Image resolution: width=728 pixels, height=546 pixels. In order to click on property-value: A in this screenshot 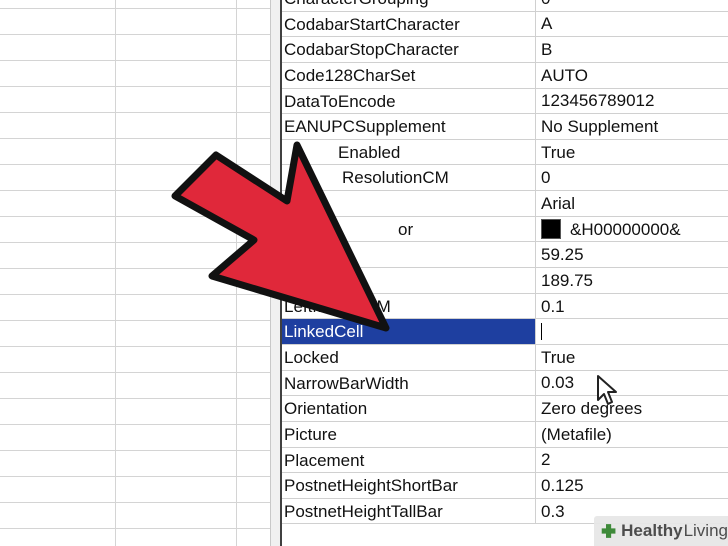, I will do `click(632, 24)`.